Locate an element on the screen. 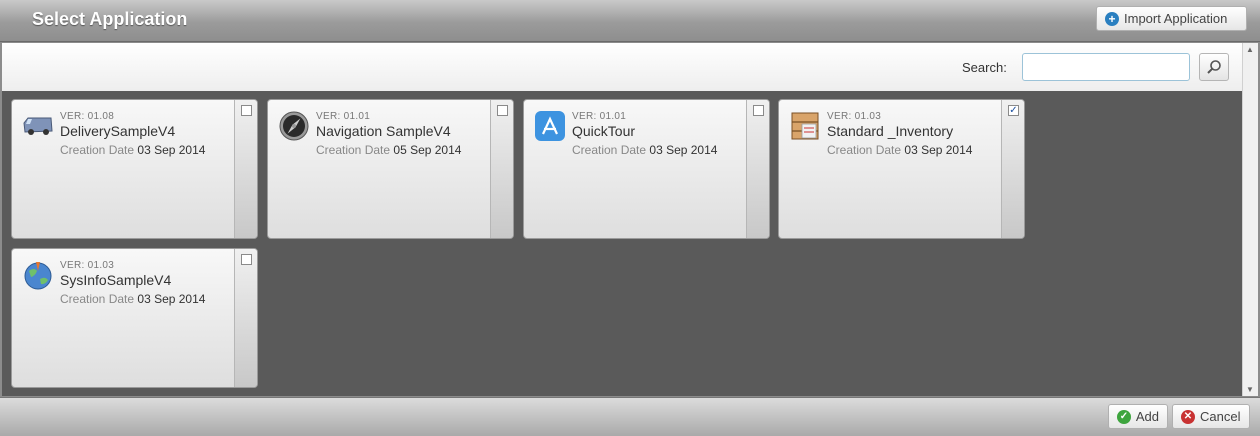 This screenshot has height=436, width=1260. app-name: DeliverySampleV4 is located at coordinates (118, 131).